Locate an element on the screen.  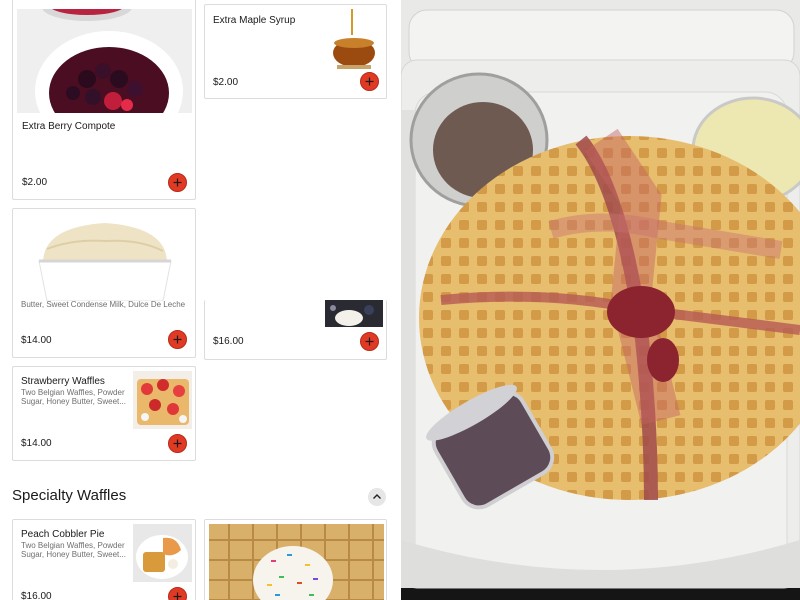
item-title: Strawberry Waffles is located at coordinates (63, 381).